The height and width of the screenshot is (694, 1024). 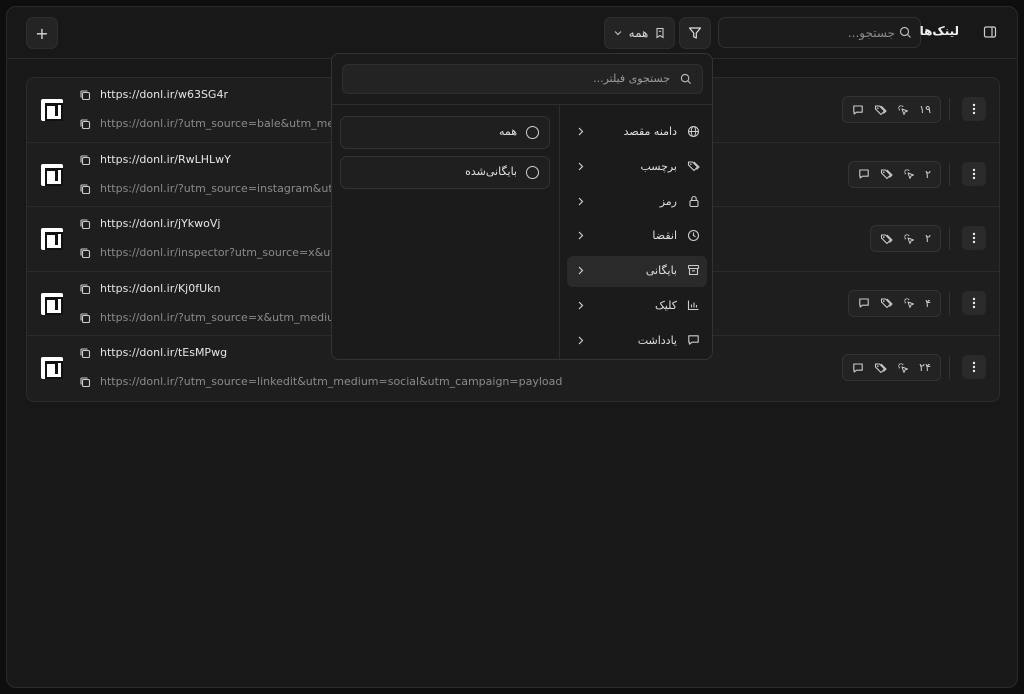 I want to click on short-link: https://donl.ir/RwLHLwY, so click(x=165, y=159).